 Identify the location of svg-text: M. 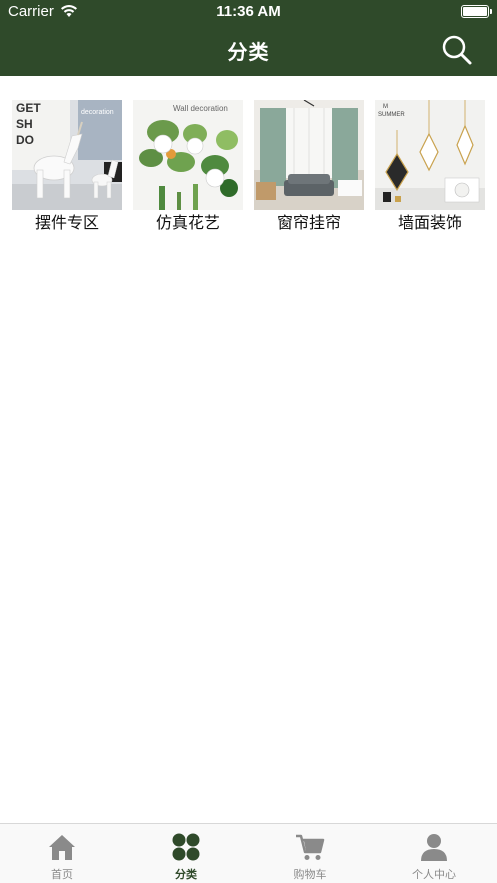
(385, 107).